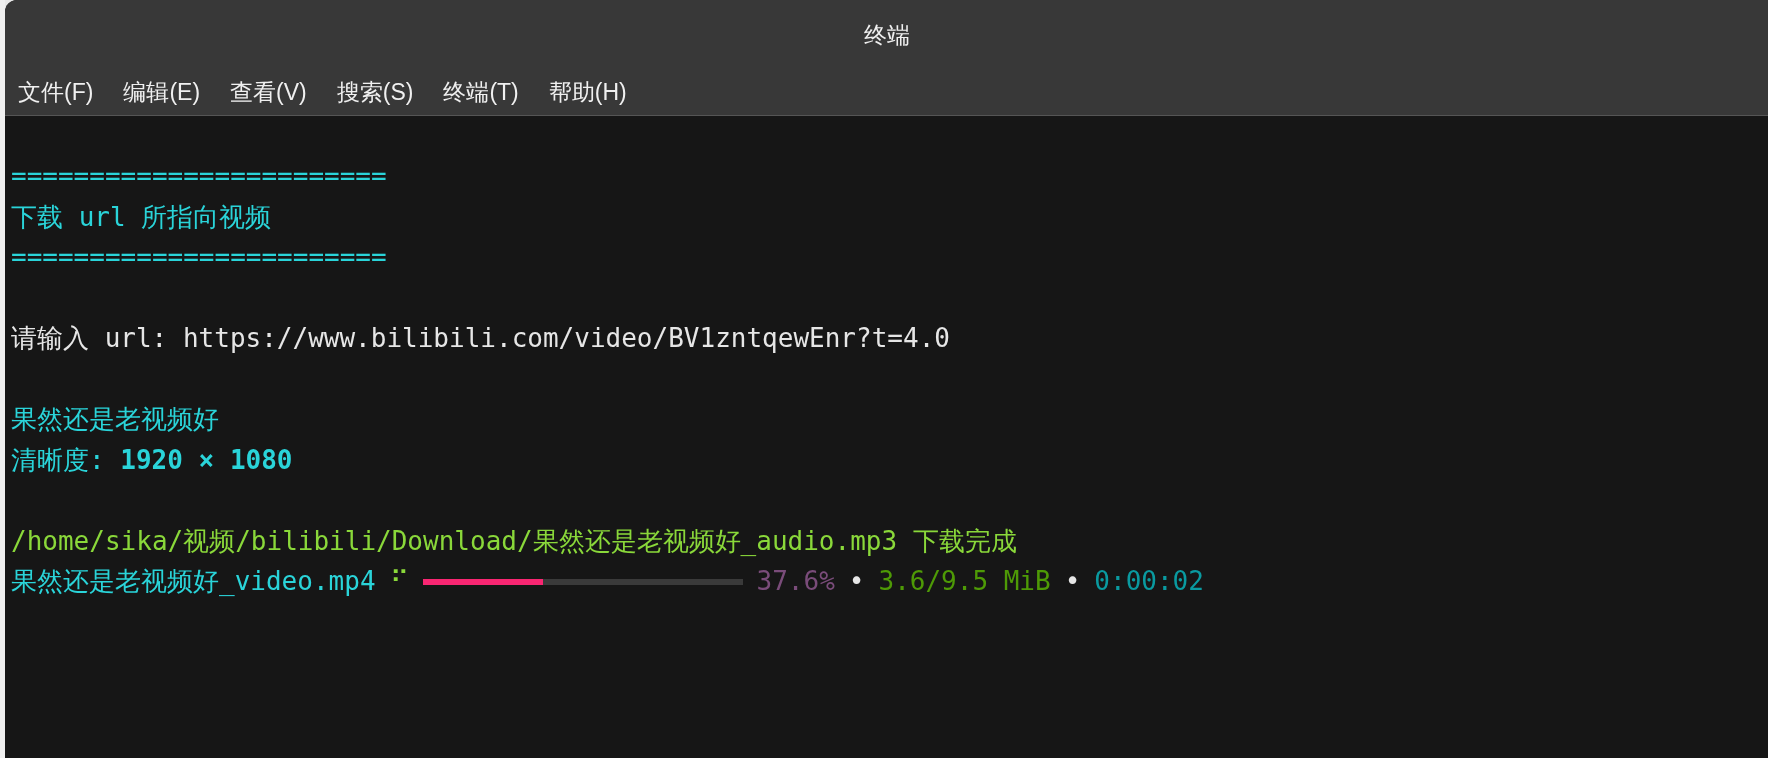 The image size is (1768, 758). I want to click on menu-item: 搜索(S), so click(375, 92).